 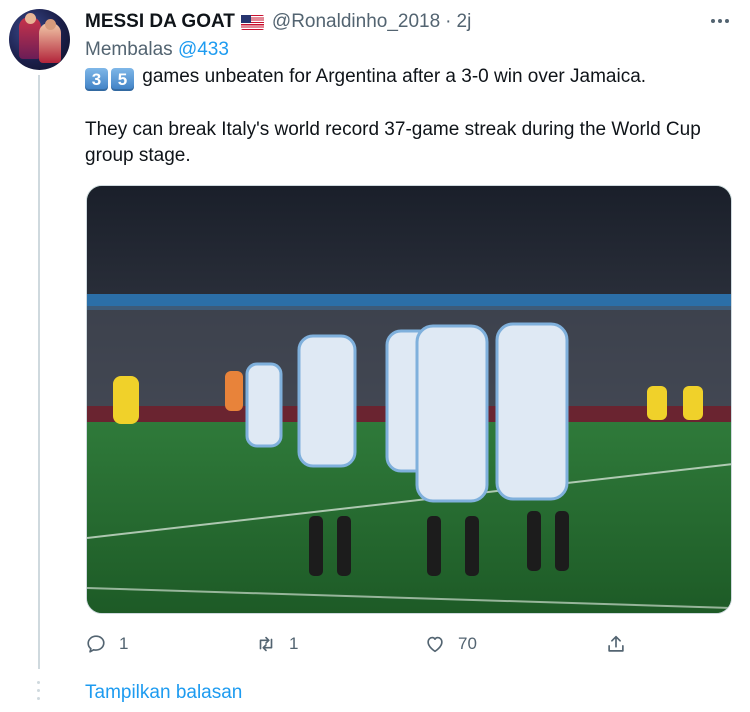 What do you see at coordinates (39, 372) in the screenshot?
I see `thread-line` at bounding box center [39, 372].